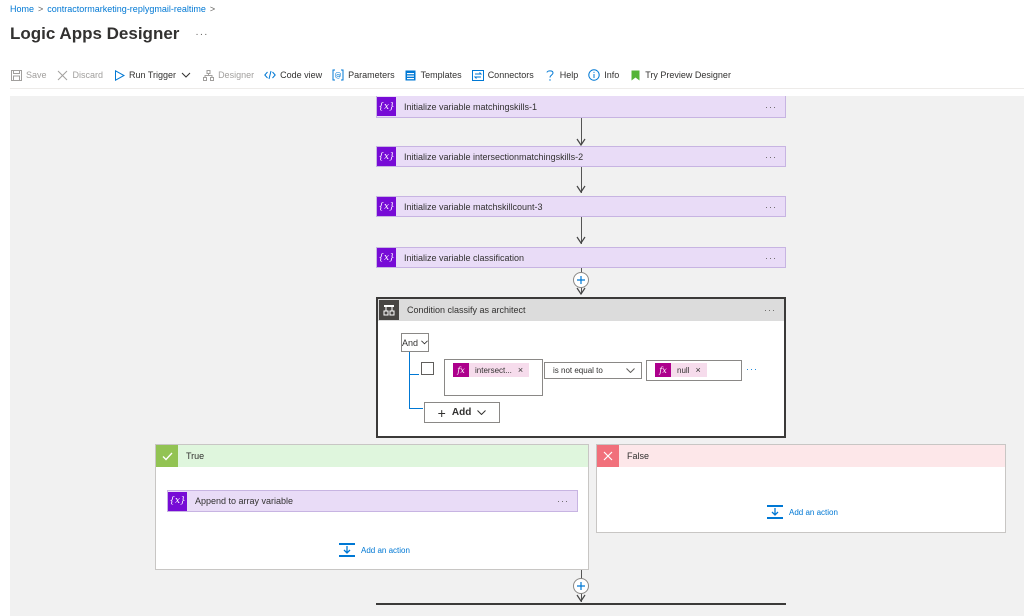 The height and width of the screenshot is (616, 1024). I want to click on condition-header: Condition classify as architect ···, so click(581, 310).